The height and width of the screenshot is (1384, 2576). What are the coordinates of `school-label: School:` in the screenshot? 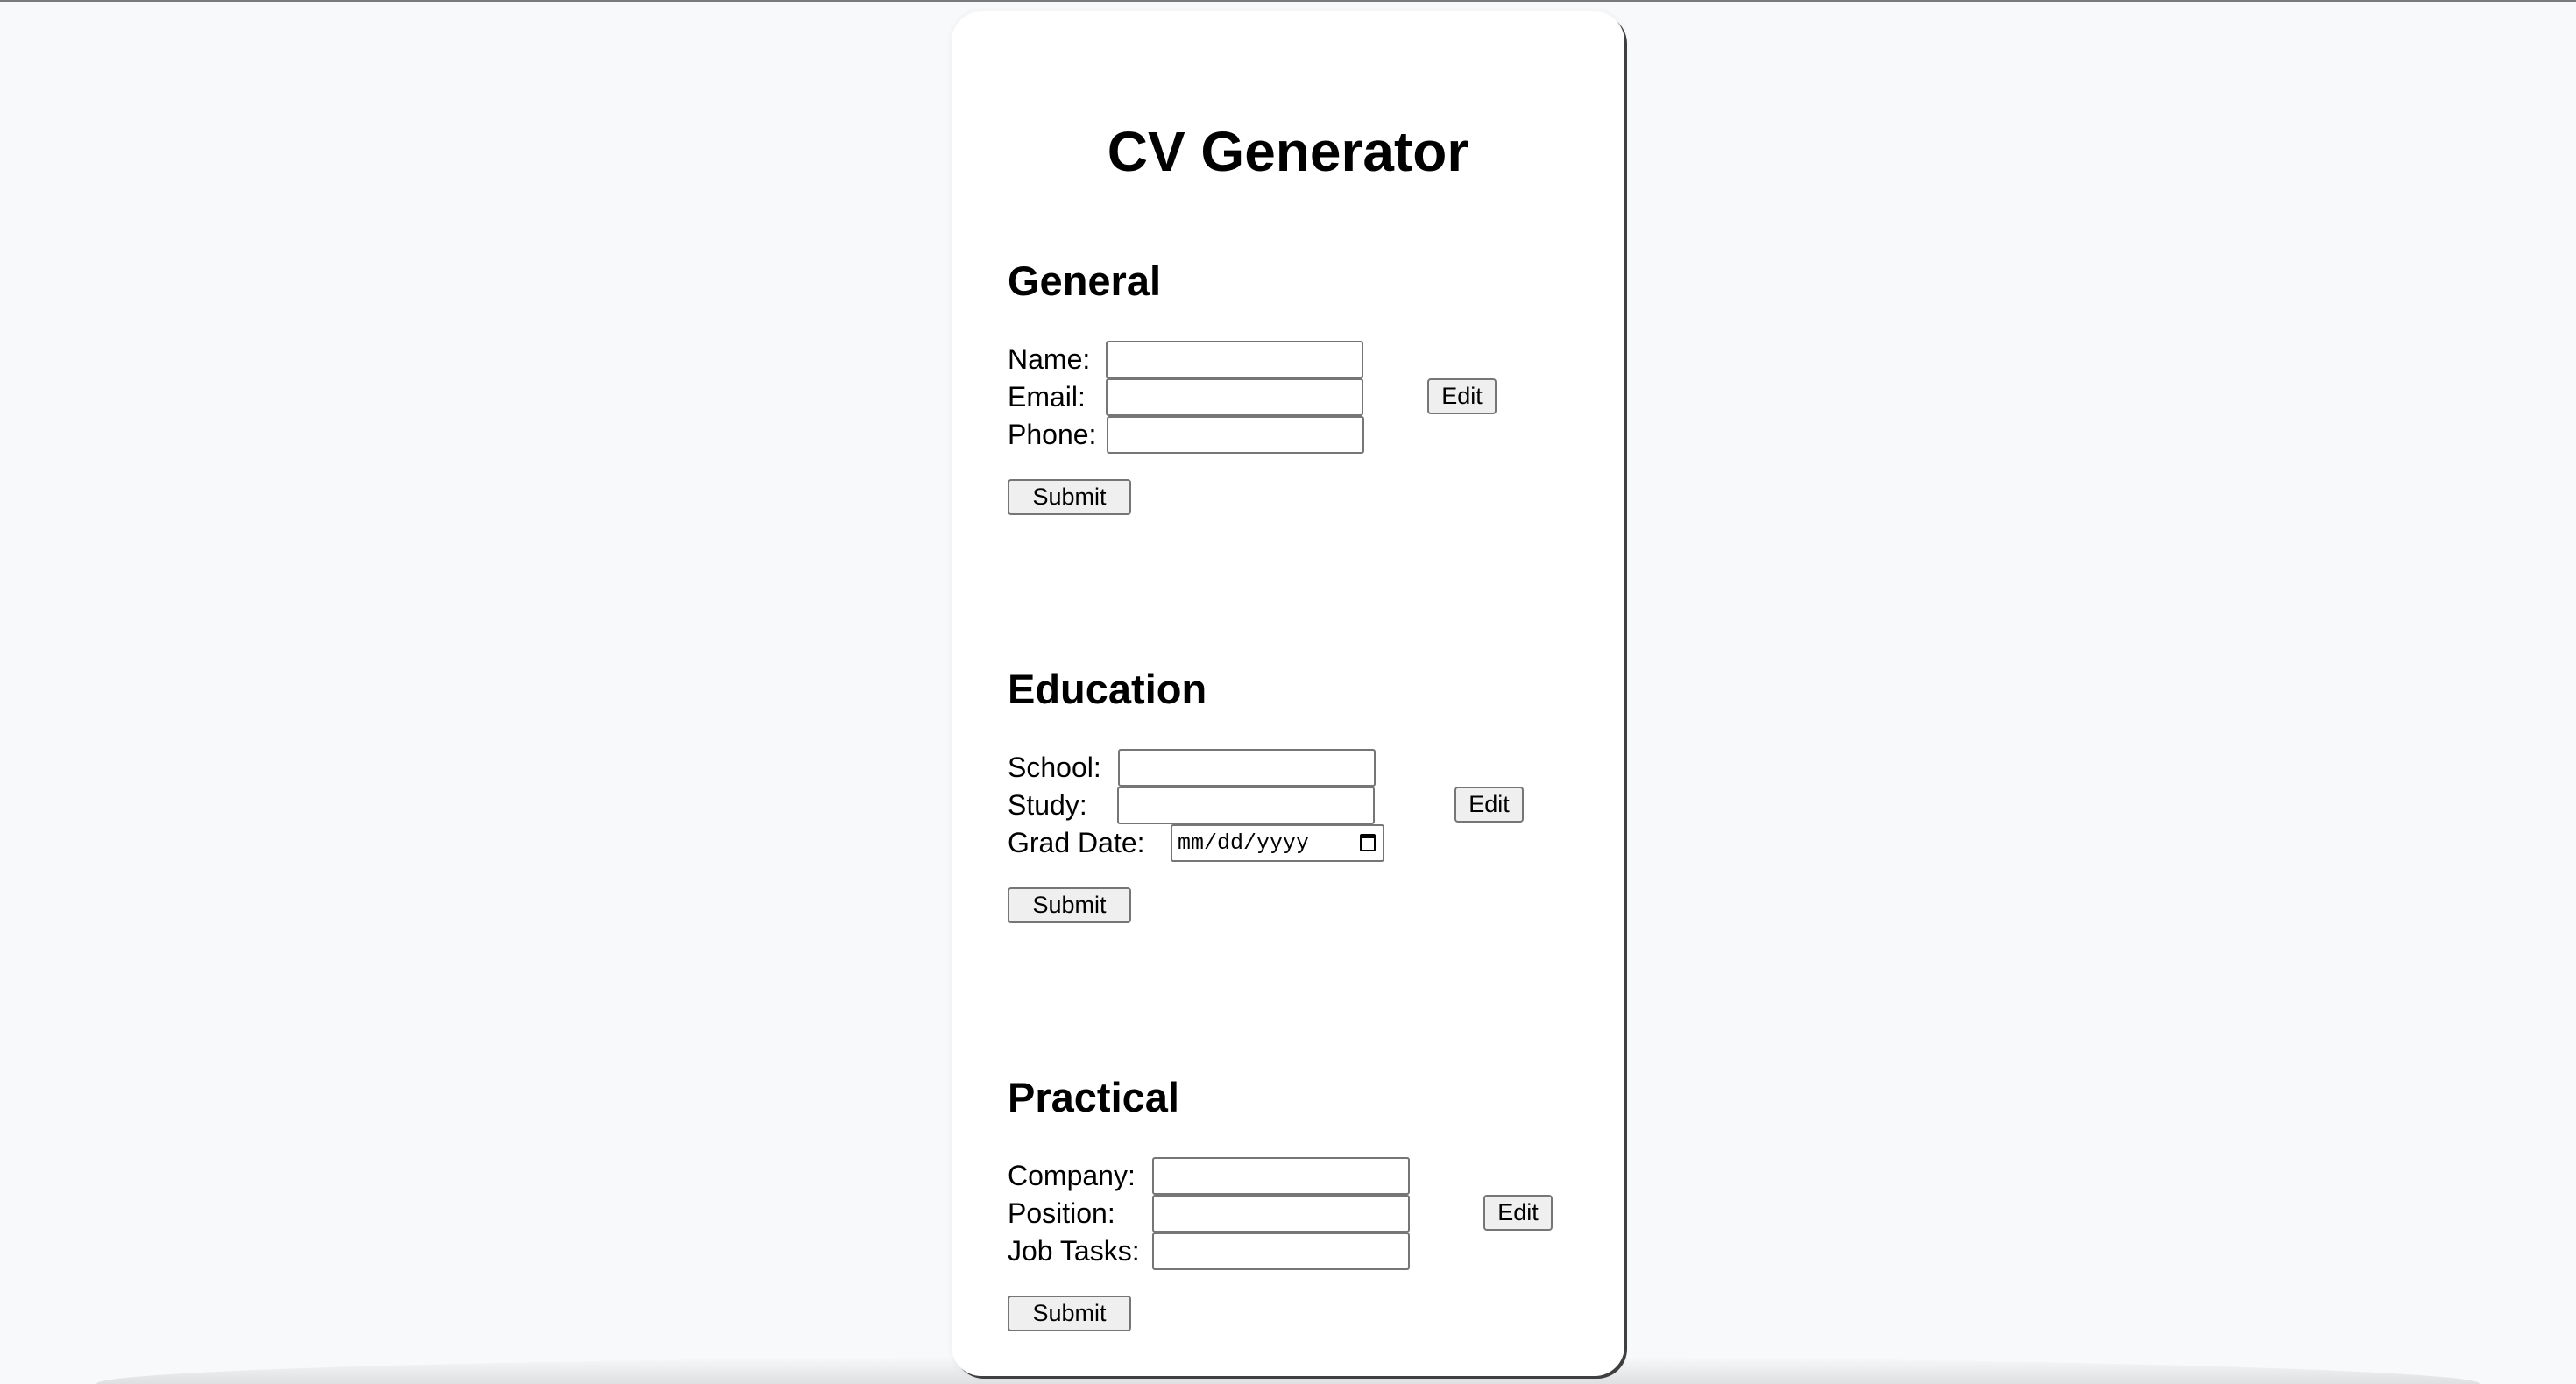 It's located at (1054, 768).